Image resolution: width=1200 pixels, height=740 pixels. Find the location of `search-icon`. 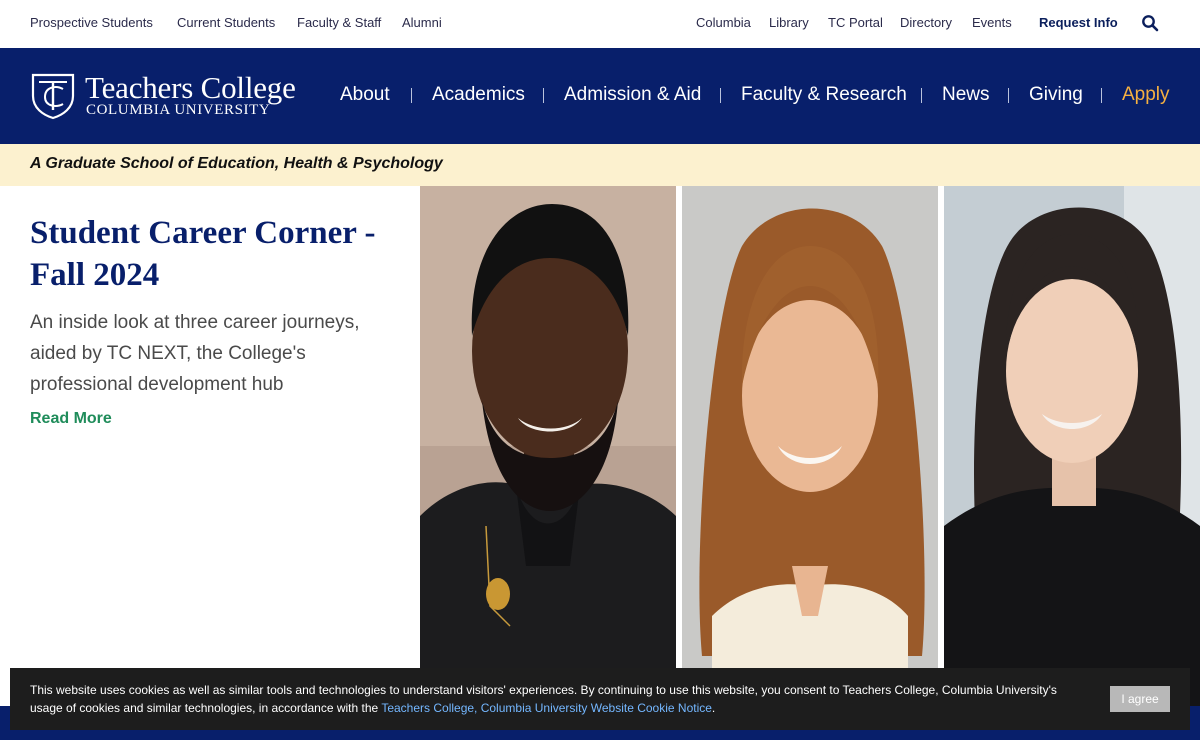

search-icon is located at coordinates (1150, 23).